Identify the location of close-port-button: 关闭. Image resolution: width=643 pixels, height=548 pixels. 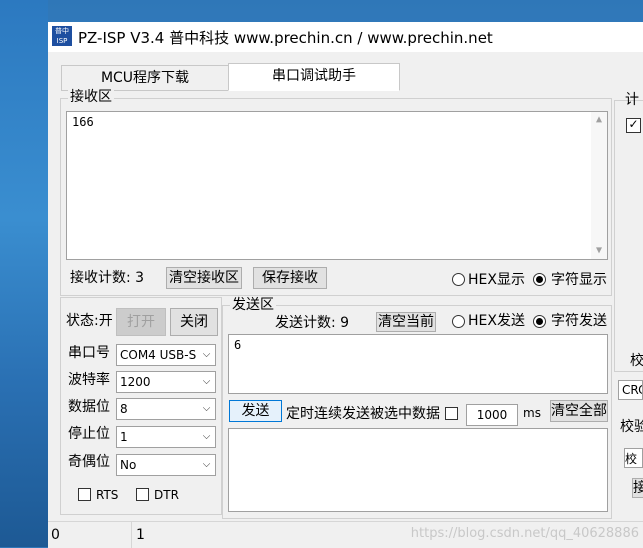
(194, 322).